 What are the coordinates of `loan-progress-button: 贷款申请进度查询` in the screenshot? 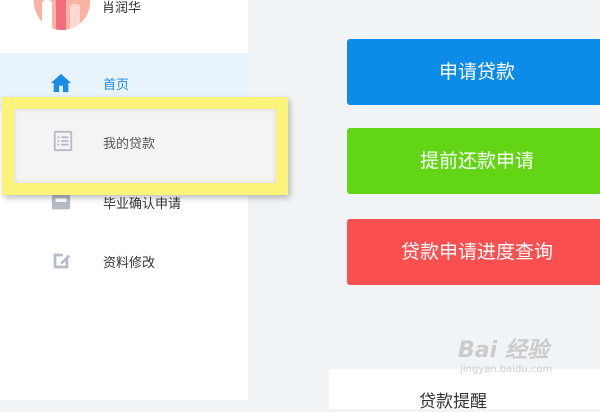 It's located at (473, 252).